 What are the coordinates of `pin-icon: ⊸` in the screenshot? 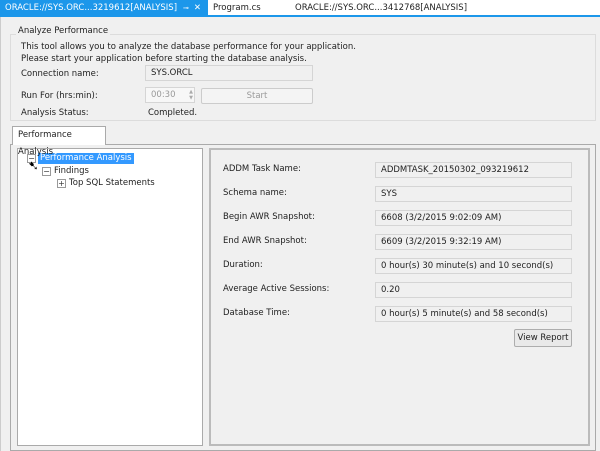 It's located at (186, 8).